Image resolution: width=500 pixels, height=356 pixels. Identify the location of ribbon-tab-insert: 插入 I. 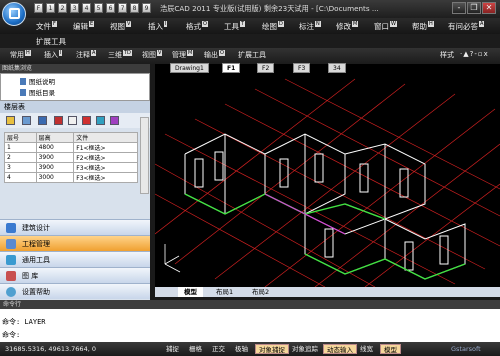
(53, 55).